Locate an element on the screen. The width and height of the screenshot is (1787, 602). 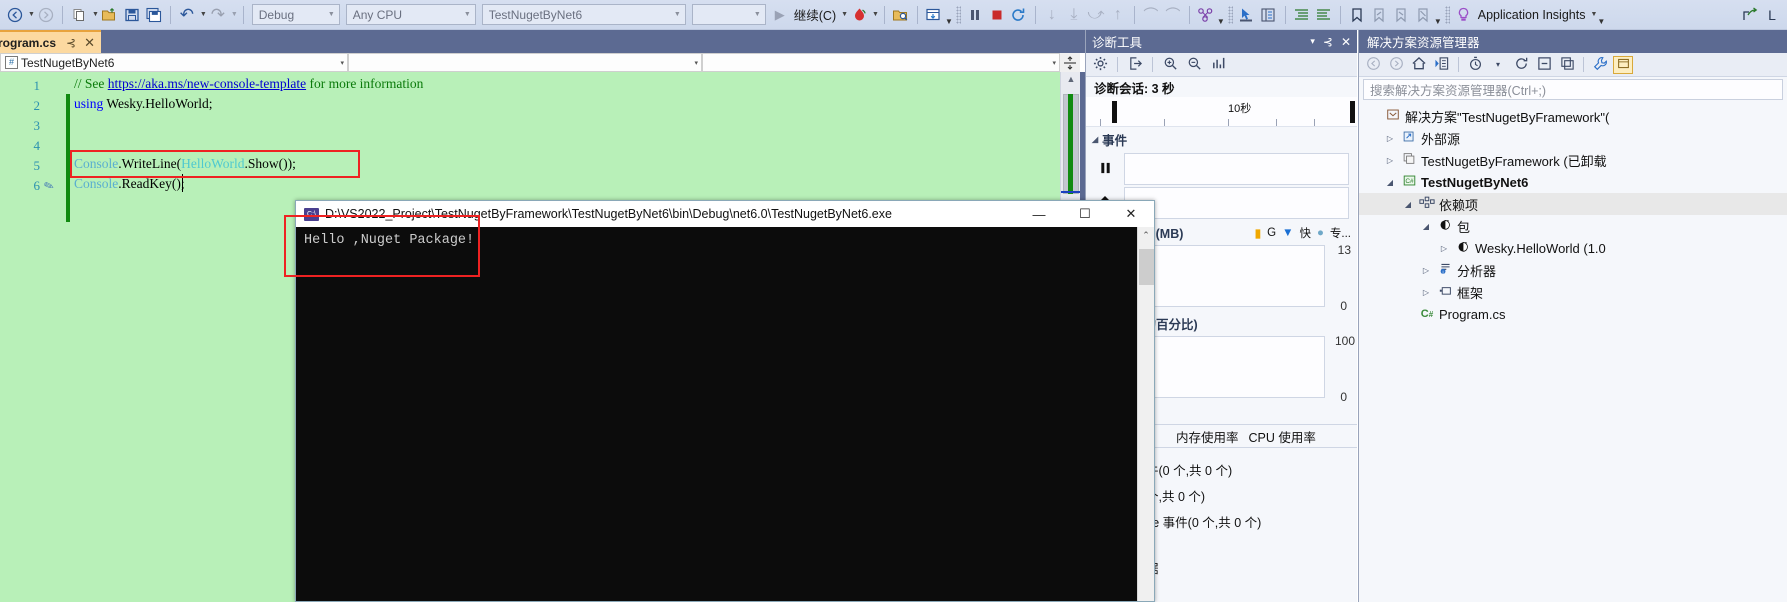
bookmarks-caret: ▼ is located at coordinates (1438, 21).